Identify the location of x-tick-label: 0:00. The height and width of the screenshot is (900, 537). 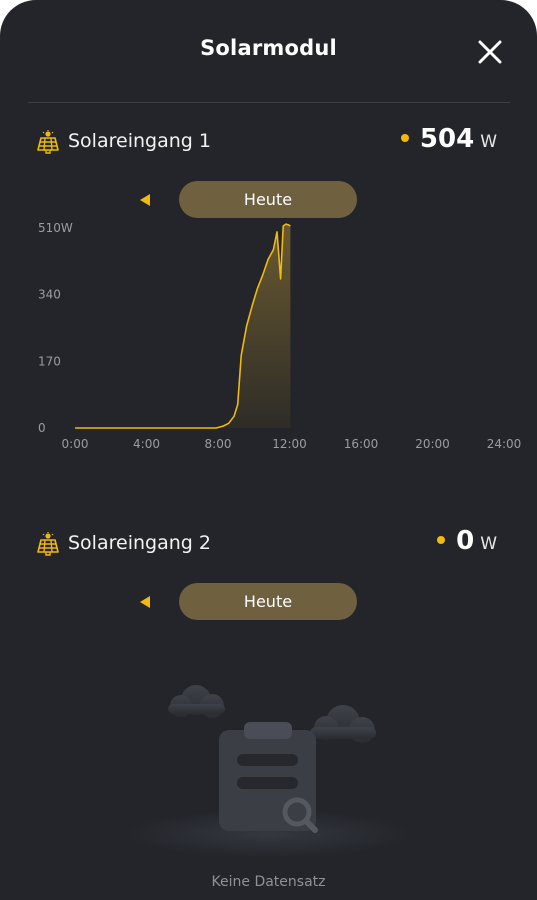
(75, 444).